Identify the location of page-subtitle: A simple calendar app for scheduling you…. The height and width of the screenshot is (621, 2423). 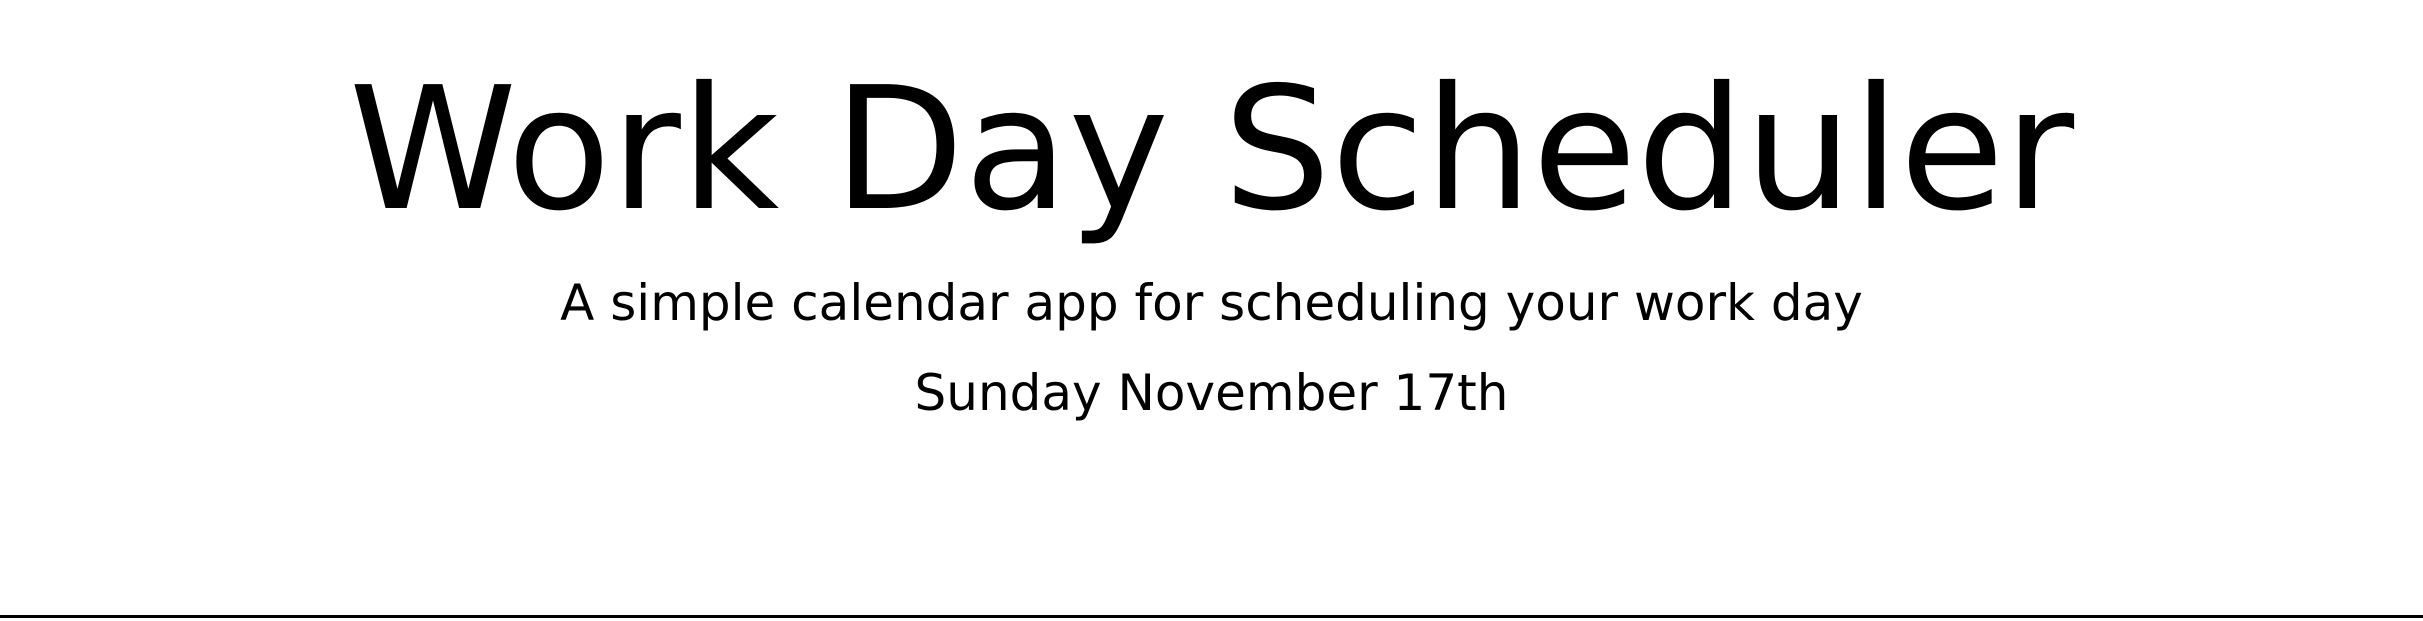
(1211, 303).